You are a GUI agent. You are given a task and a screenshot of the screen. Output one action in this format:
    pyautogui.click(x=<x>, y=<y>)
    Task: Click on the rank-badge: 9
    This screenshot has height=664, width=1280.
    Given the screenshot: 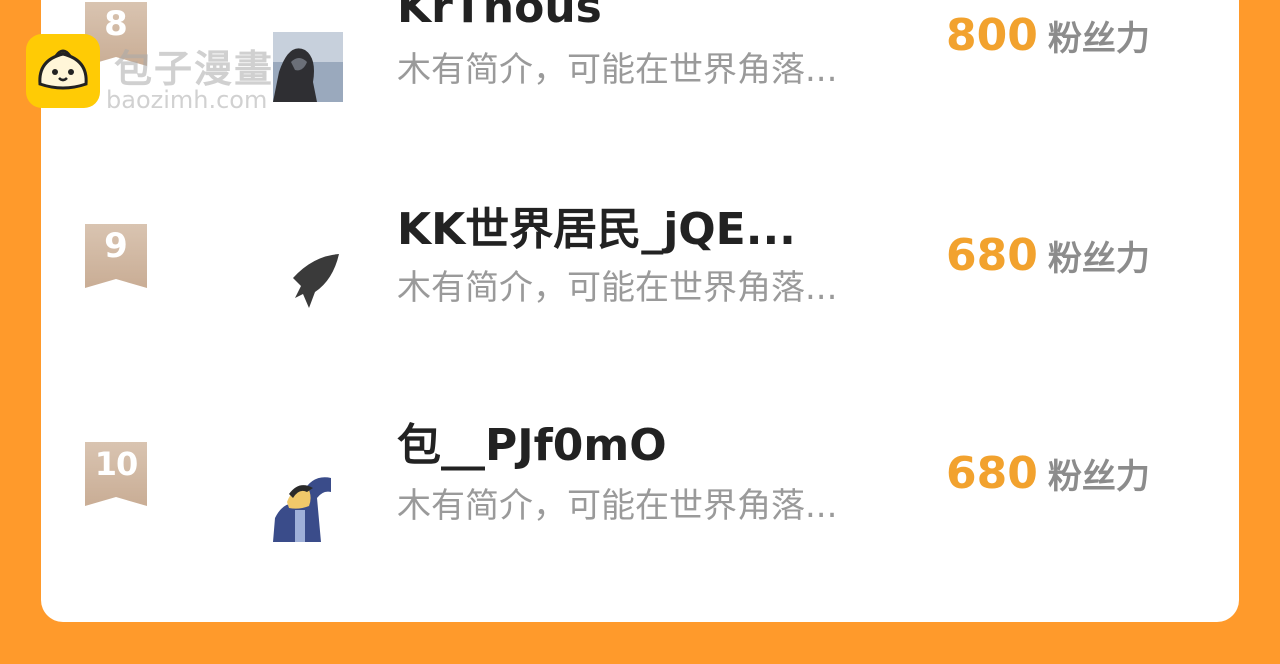 What is the action you would take?
    pyautogui.click(x=116, y=256)
    